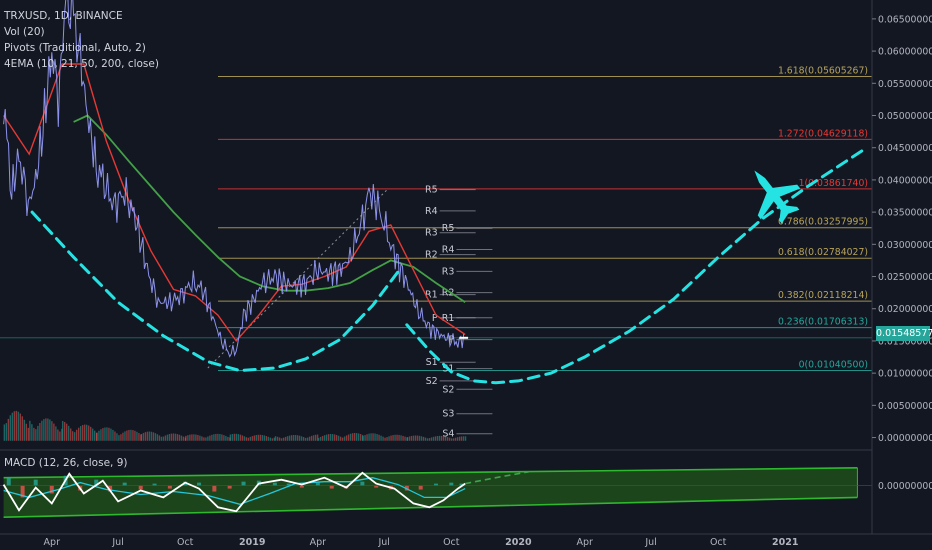 The width and height of the screenshot is (932, 550). What do you see at coordinates (904, 333) in the screenshot?
I see `last-price-tag: 0.01548577` at bounding box center [904, 333].